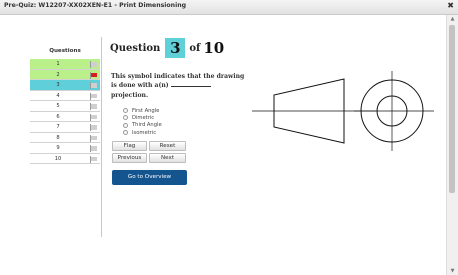 This screenshot has width=458, height=275. What do you see at coordinates (214, 48) in the screenshot?
I see `total-questions: 10` at bounding box center [214, 48].